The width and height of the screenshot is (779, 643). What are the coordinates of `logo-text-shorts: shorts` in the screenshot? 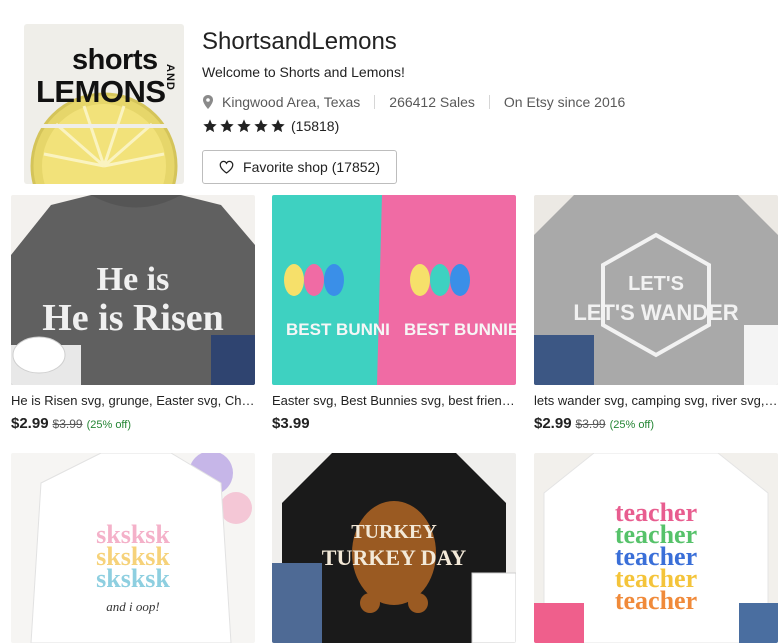 It's located at (115, 60).